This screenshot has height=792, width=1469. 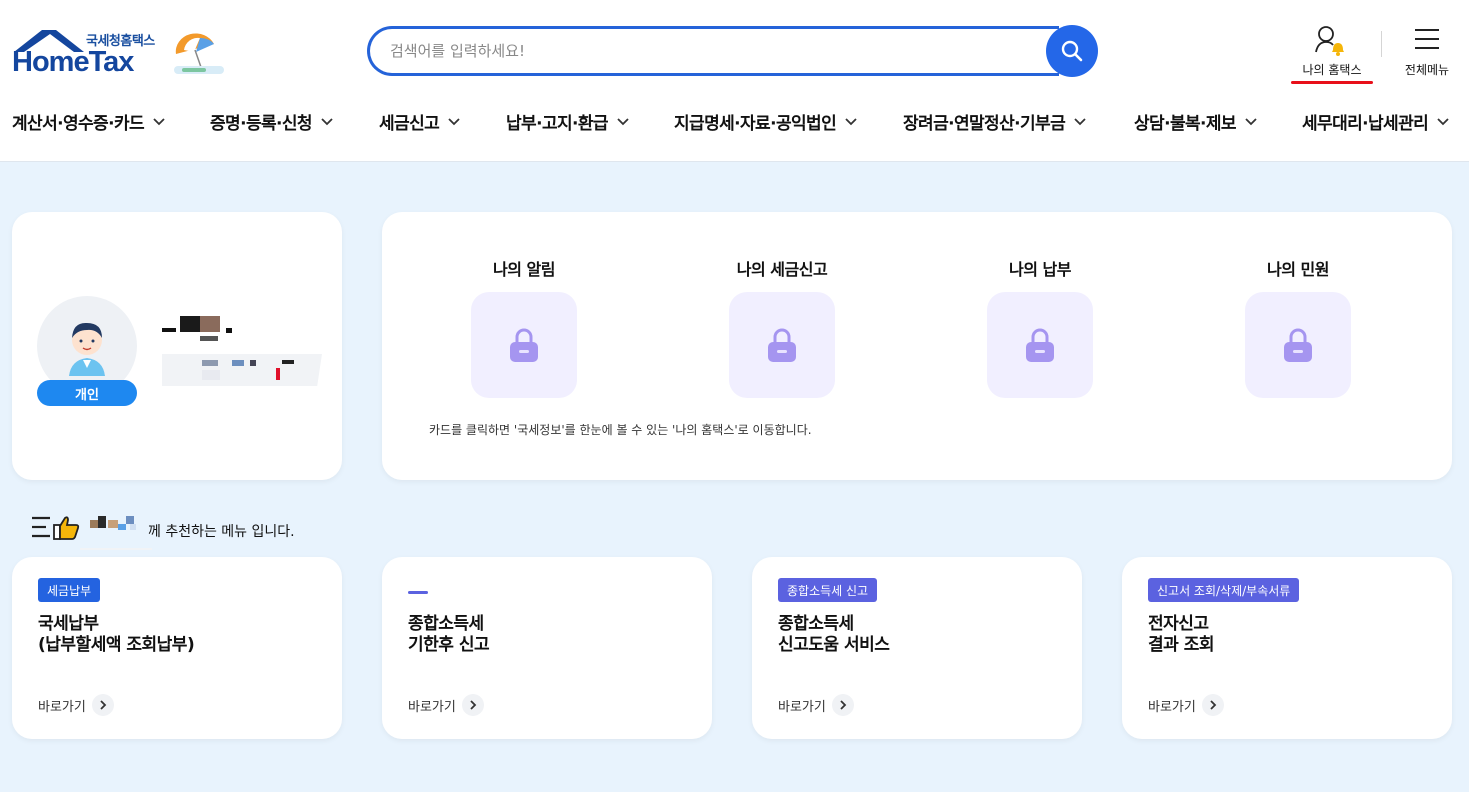 I want to click on gnb-item-tax-agent: 세무대리·납세관리, so click(x=1376, y=121).